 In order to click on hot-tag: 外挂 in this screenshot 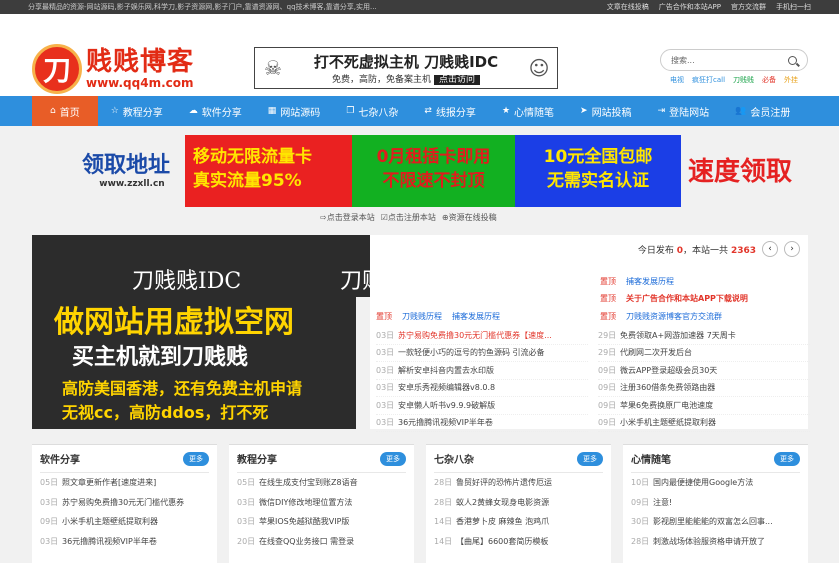, I will do `click(791, 80)`.